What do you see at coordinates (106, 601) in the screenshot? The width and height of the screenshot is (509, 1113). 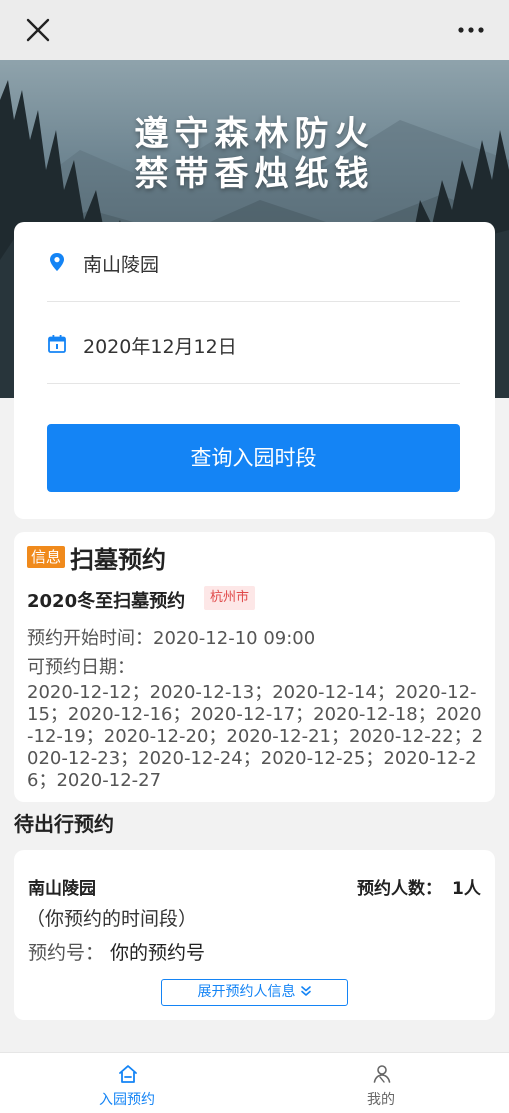 I see `event-name: 2020冬至扫墓预约` at bounding box center [106, 601].